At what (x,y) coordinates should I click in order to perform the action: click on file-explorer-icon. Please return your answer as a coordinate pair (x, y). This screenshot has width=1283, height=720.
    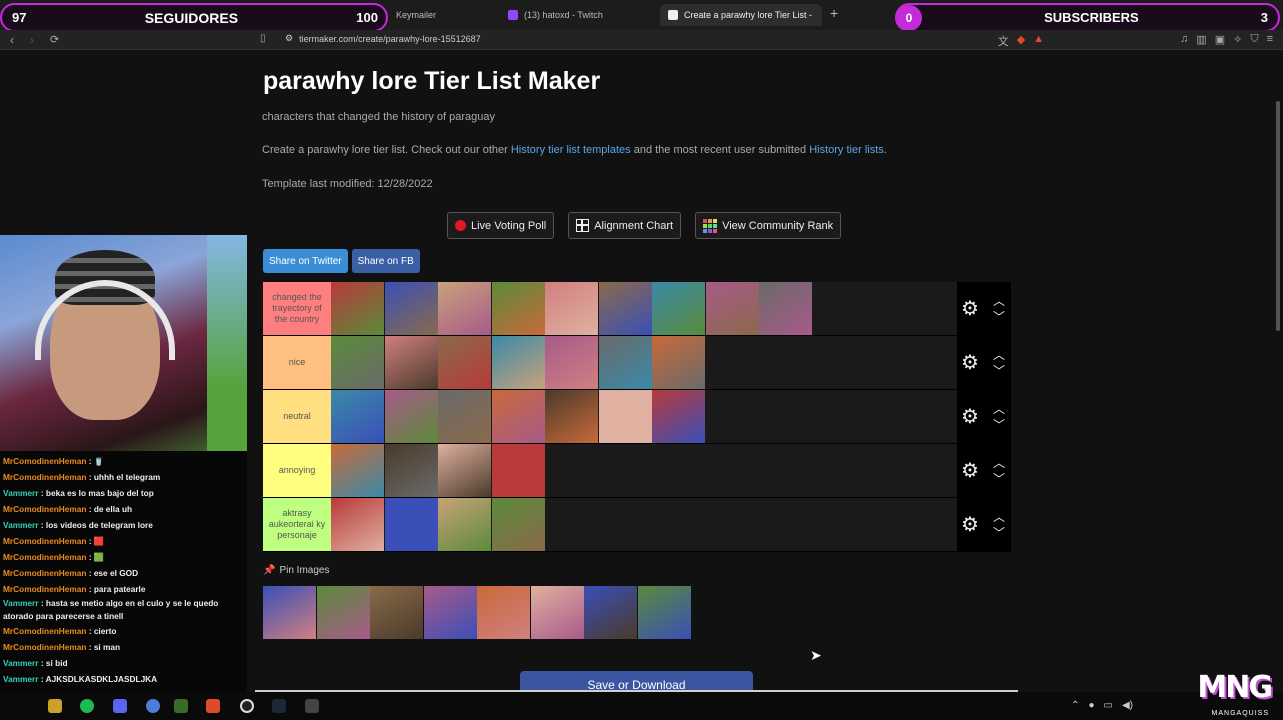
    Looking at the image, I should click on (55, 706).